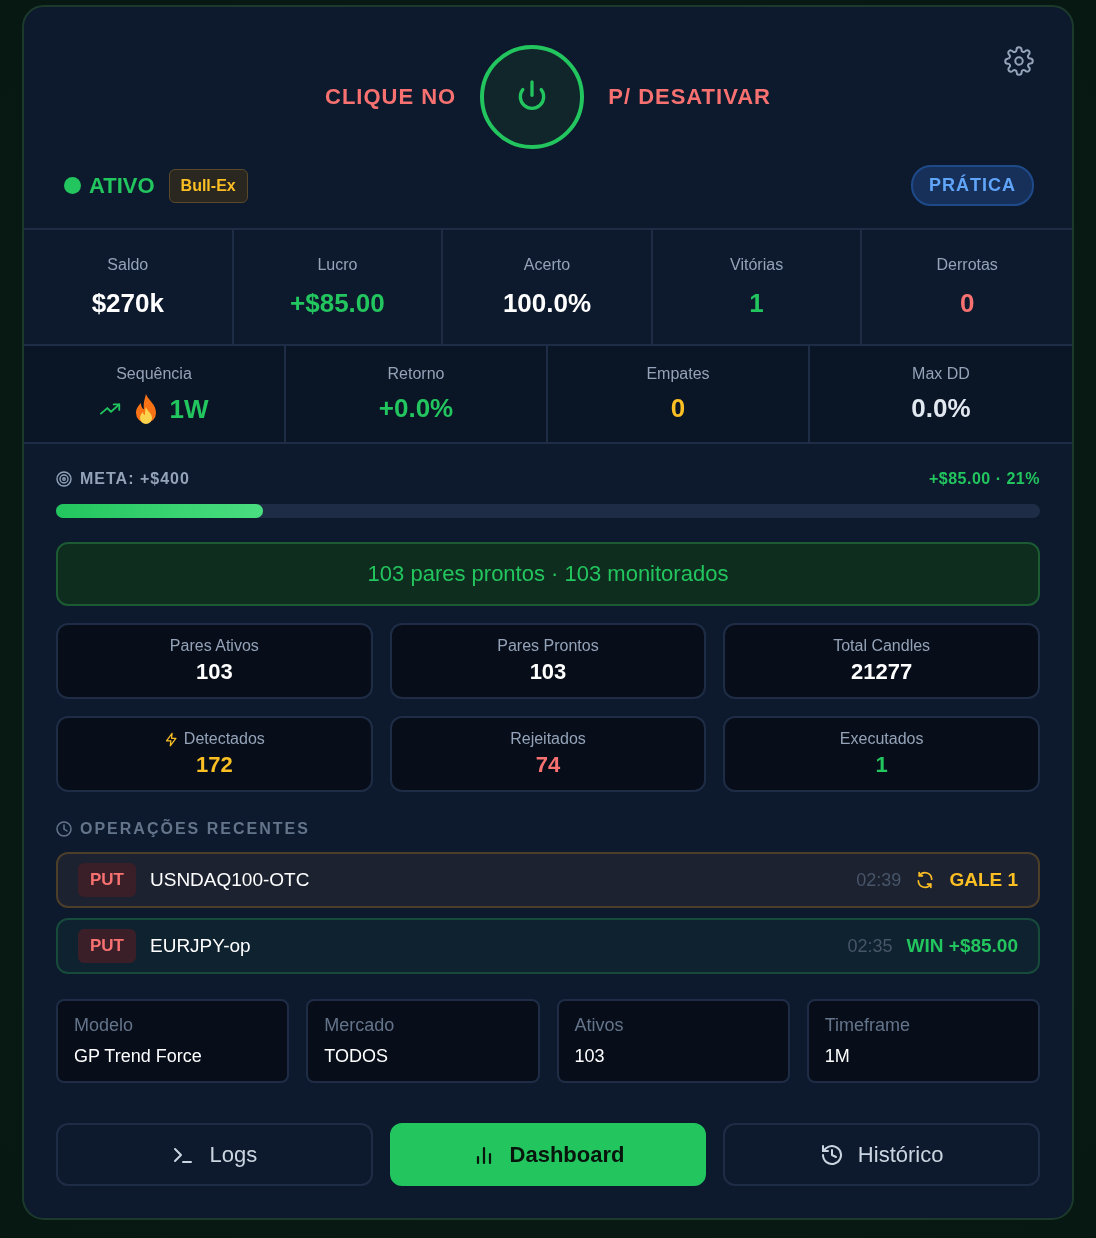 The height and width of the screenshot is (1238, 1096). Describe the element at coordinates (548, 946) in the screenshot. I see `operation-row: PUT EURJPY-op 02:35 WIN +$85.00` at that location.